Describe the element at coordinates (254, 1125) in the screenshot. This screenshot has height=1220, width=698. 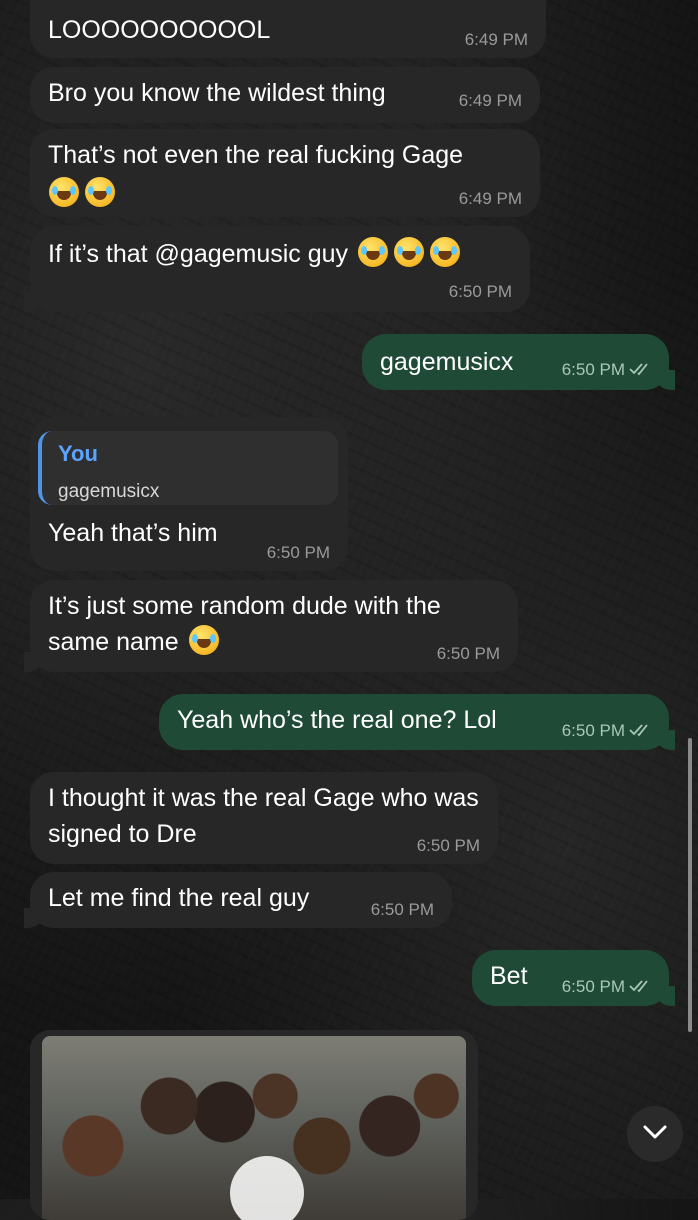
I see `video-message` at that location.